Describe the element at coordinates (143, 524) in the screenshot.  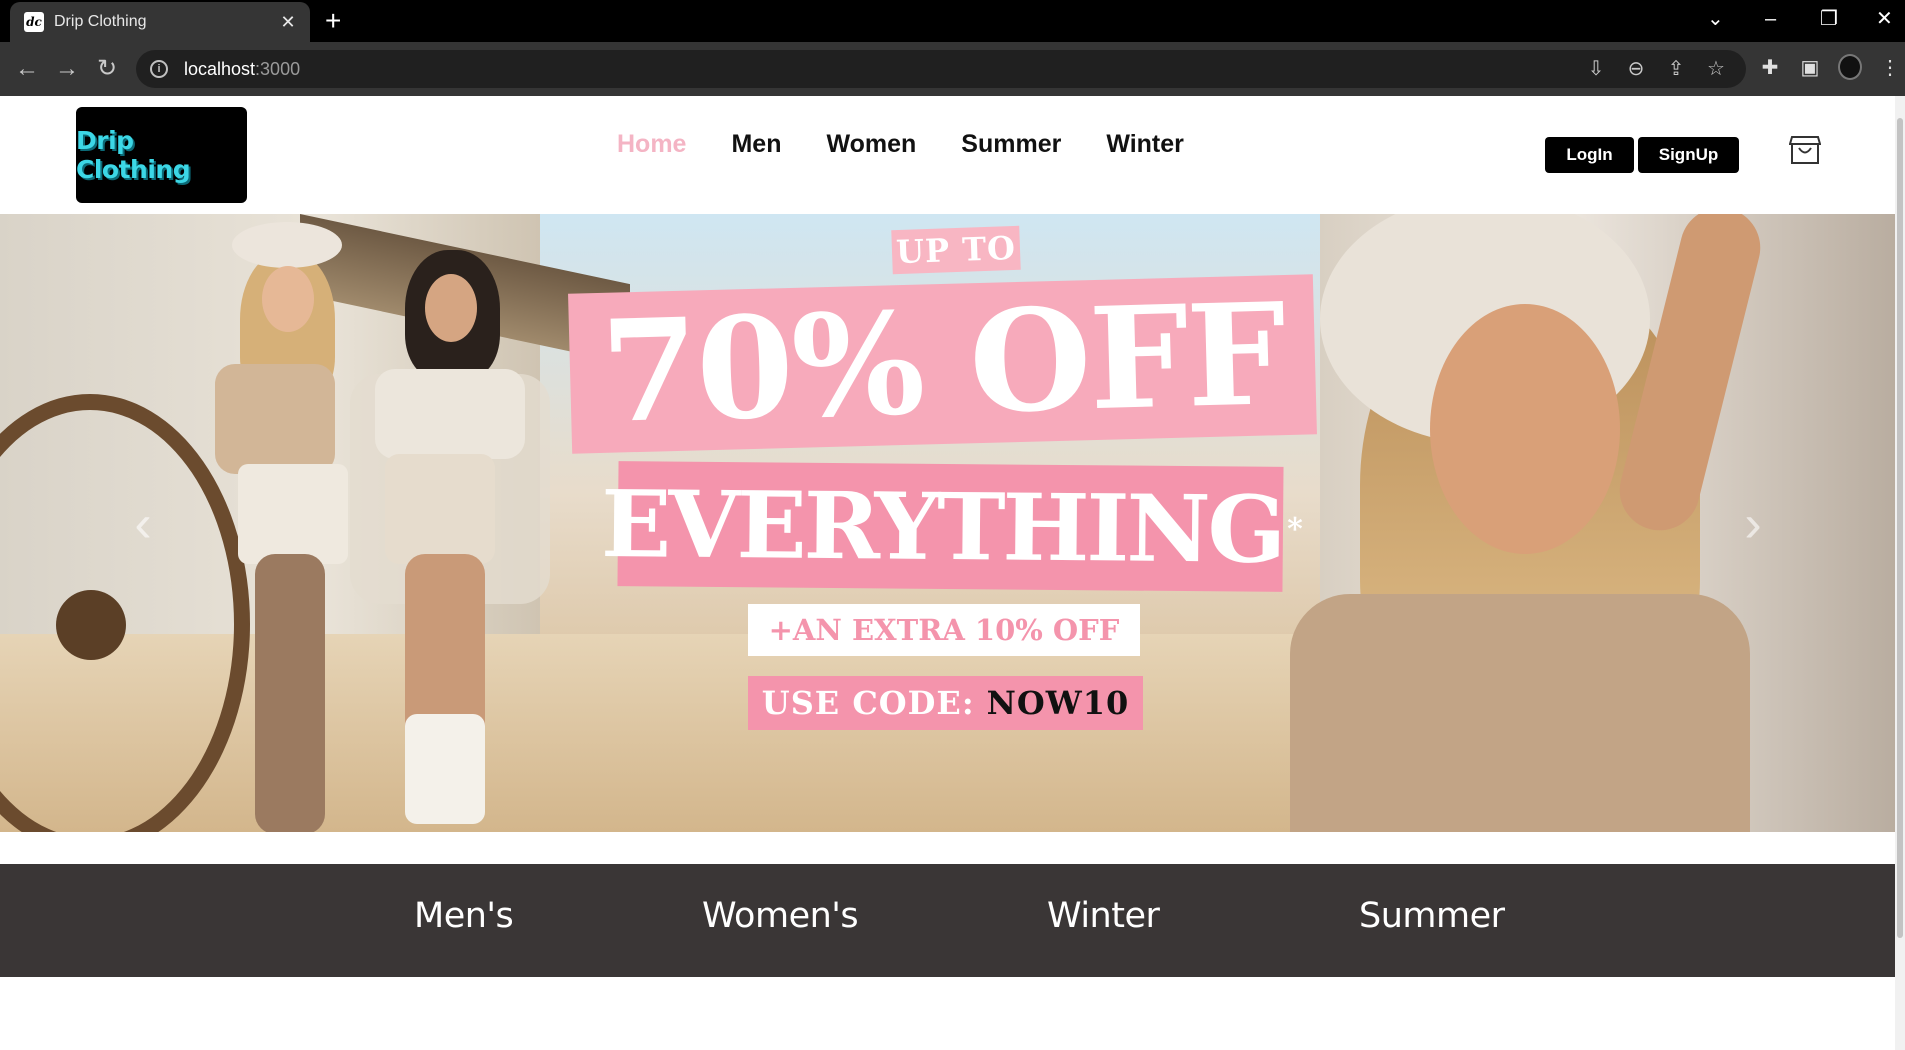
I see `carousel-prev-icon: ‹` at that location.